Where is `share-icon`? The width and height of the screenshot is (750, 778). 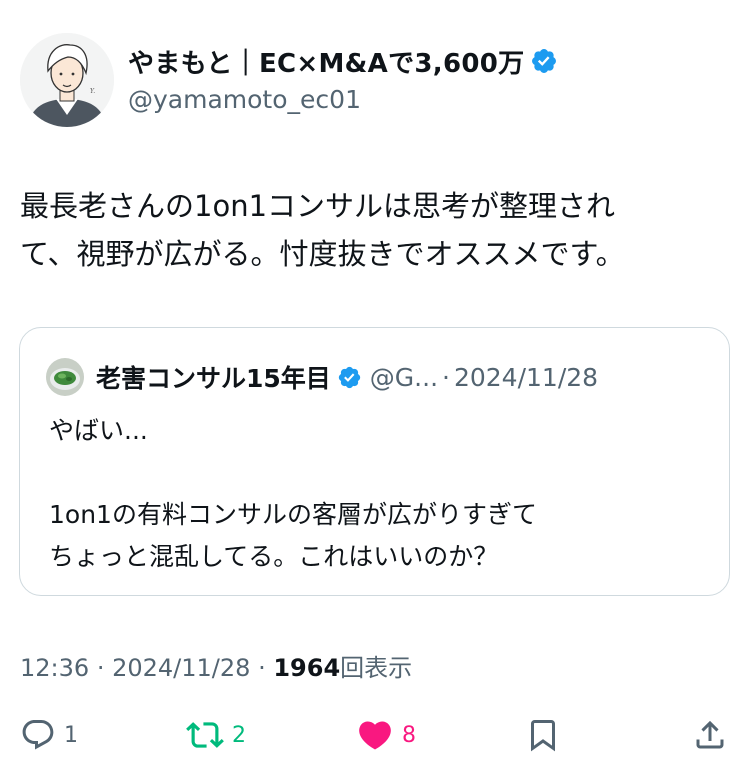
share-icon is located at coordinates (710, 734).